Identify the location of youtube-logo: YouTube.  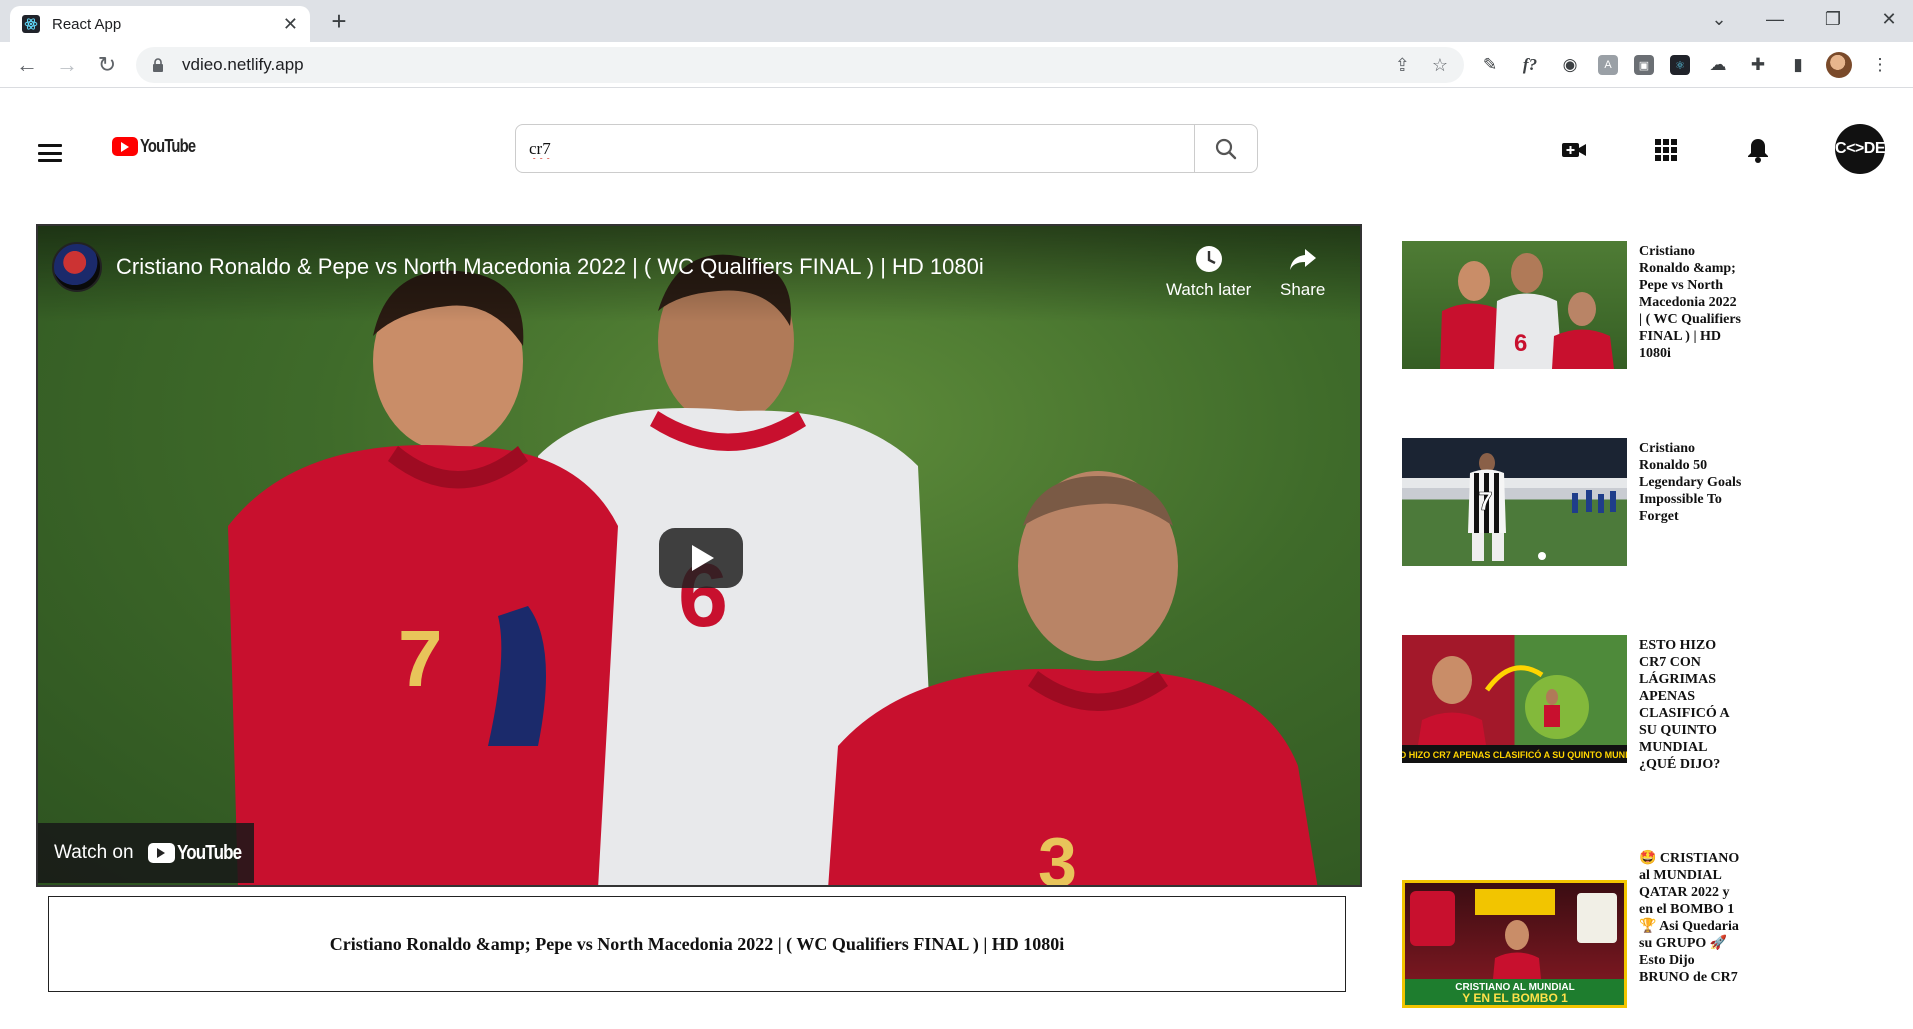
(159, 146).